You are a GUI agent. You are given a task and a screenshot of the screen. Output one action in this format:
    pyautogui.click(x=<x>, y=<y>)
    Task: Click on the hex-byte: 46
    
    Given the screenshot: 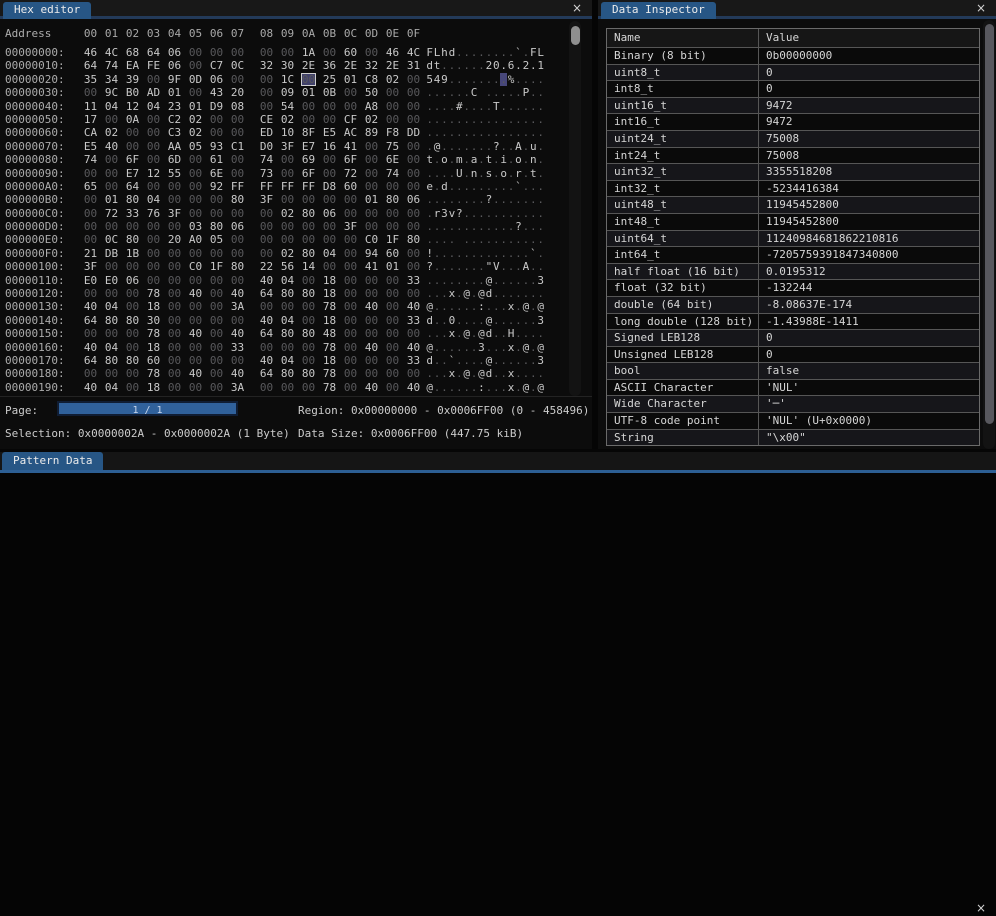 What is the action you would take?
    pyautogui.click(x=90, y=52)
    